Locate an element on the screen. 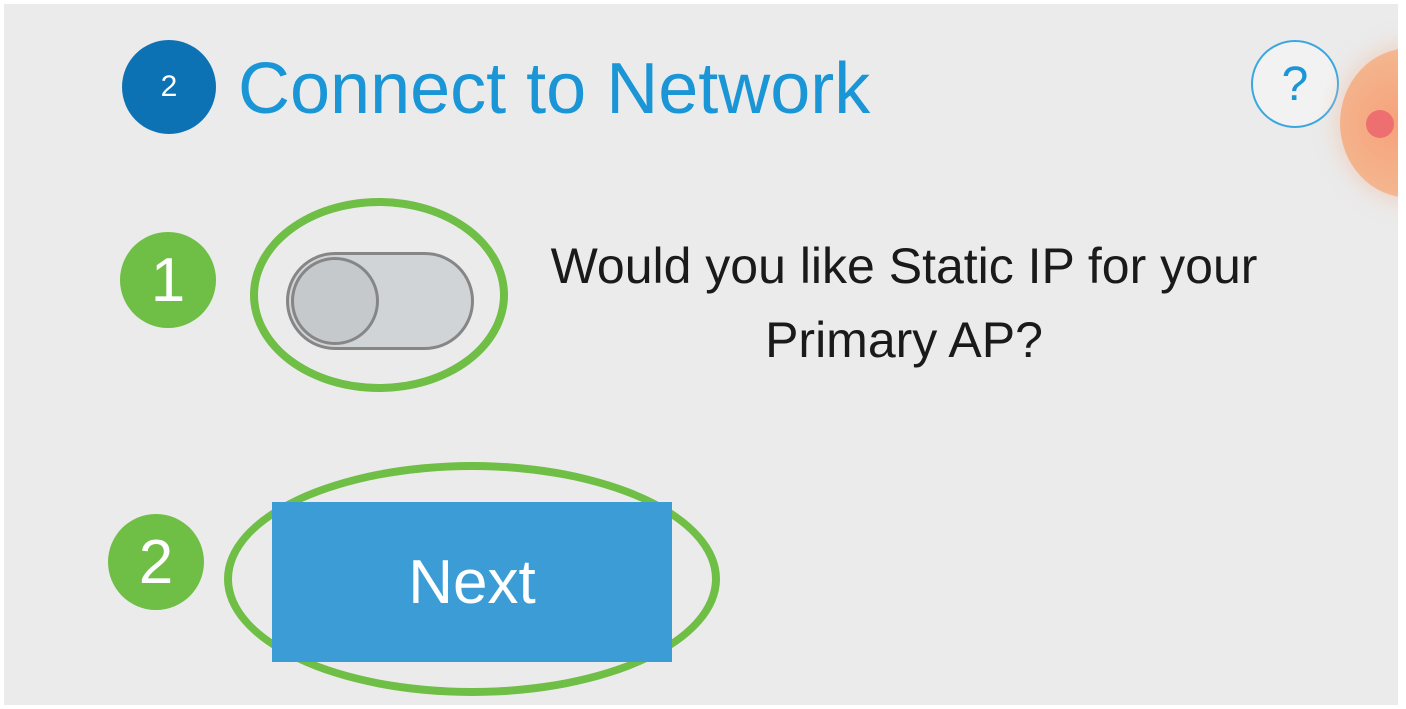 This screenshot has width=1406, height=709. static-ip-toggle is located at coordinates (380, 301).